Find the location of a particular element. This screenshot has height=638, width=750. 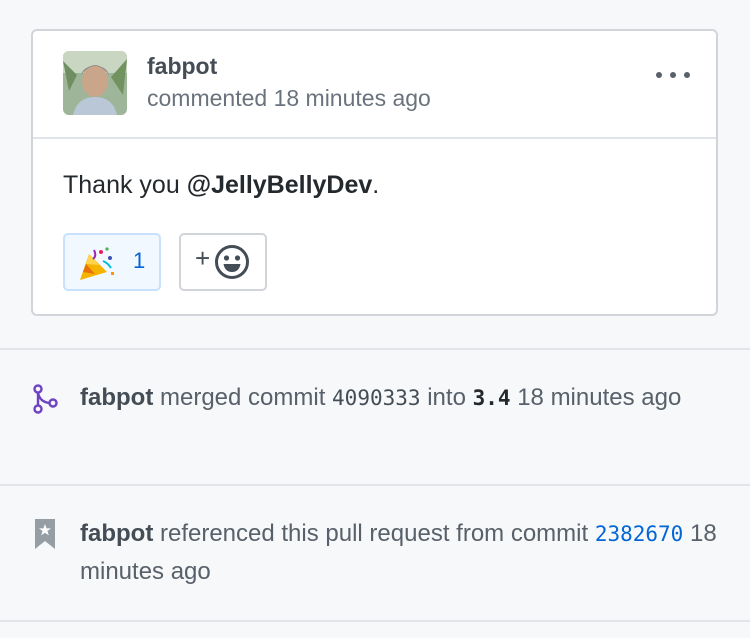

event-verb: merged commit is located at coordinates (242, 397).